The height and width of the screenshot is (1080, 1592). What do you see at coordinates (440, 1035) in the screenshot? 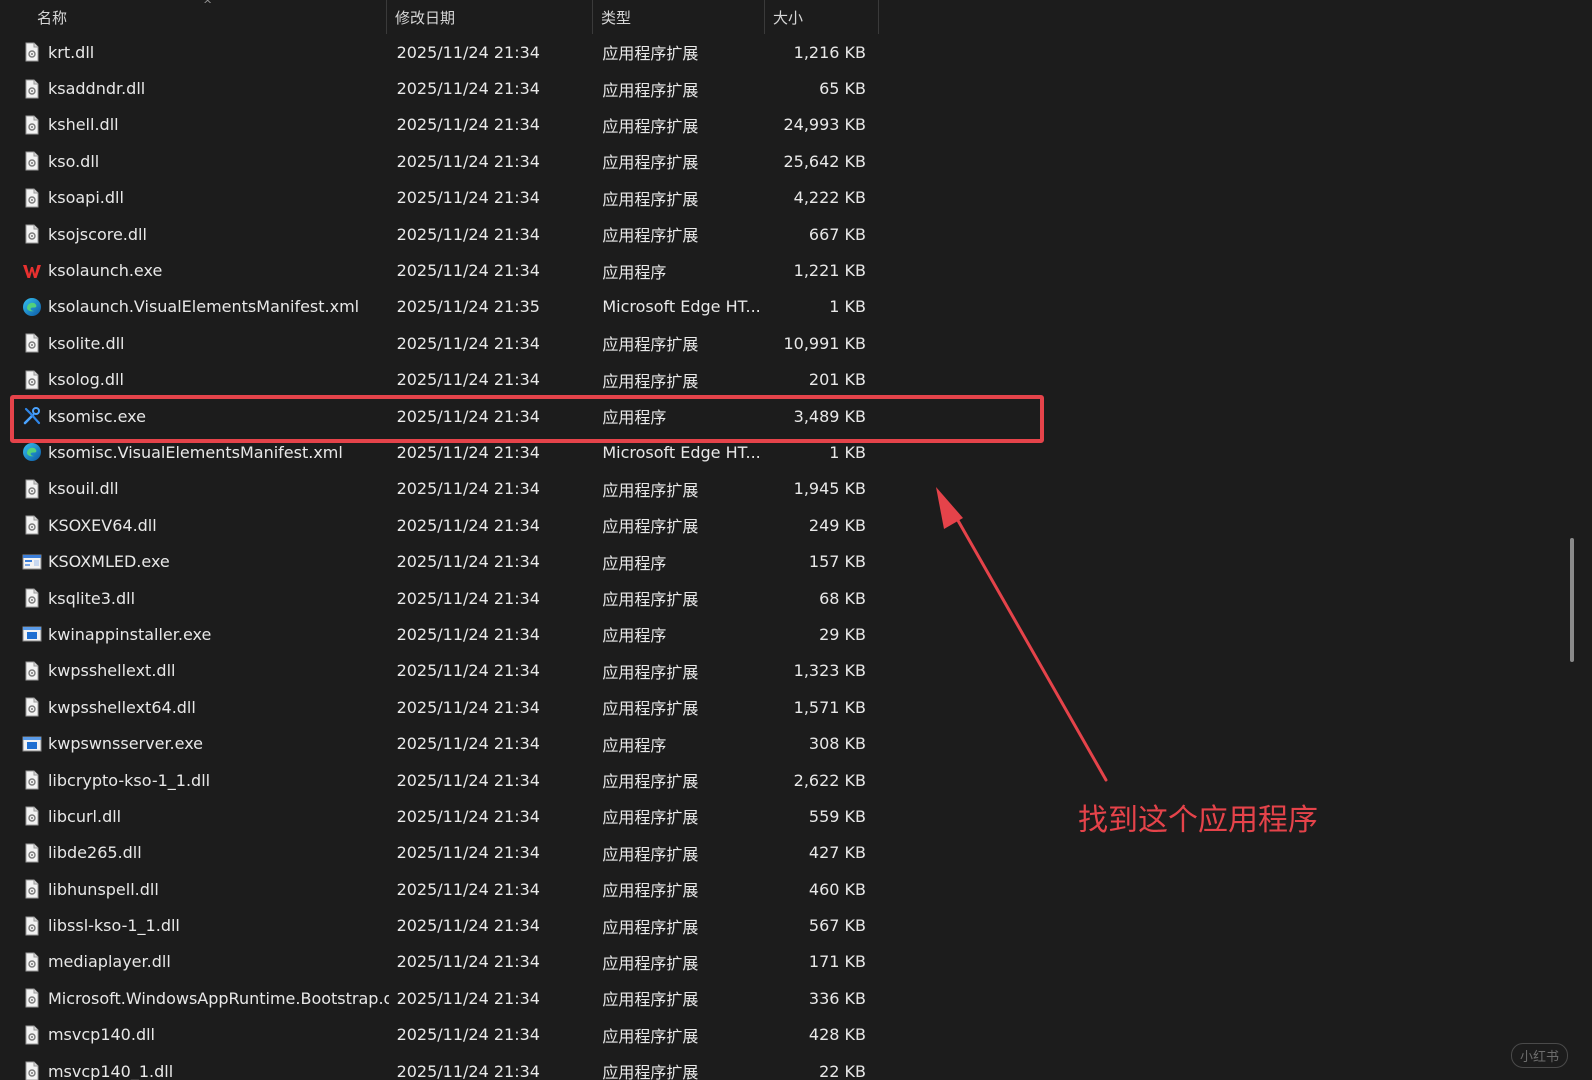
I see `file-row: msvcp140.dll 2025/11/24 21:34 应用程序扩展 428 KB` at bounding box center [440, 1035].